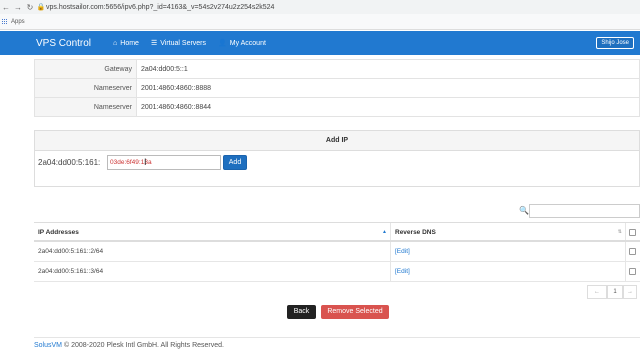 The height and width of the screenshot is (360, 640). Describe the element at coordinates (6, 7) in the screenshot. I see `back-arrow-icon: ←` at that location.